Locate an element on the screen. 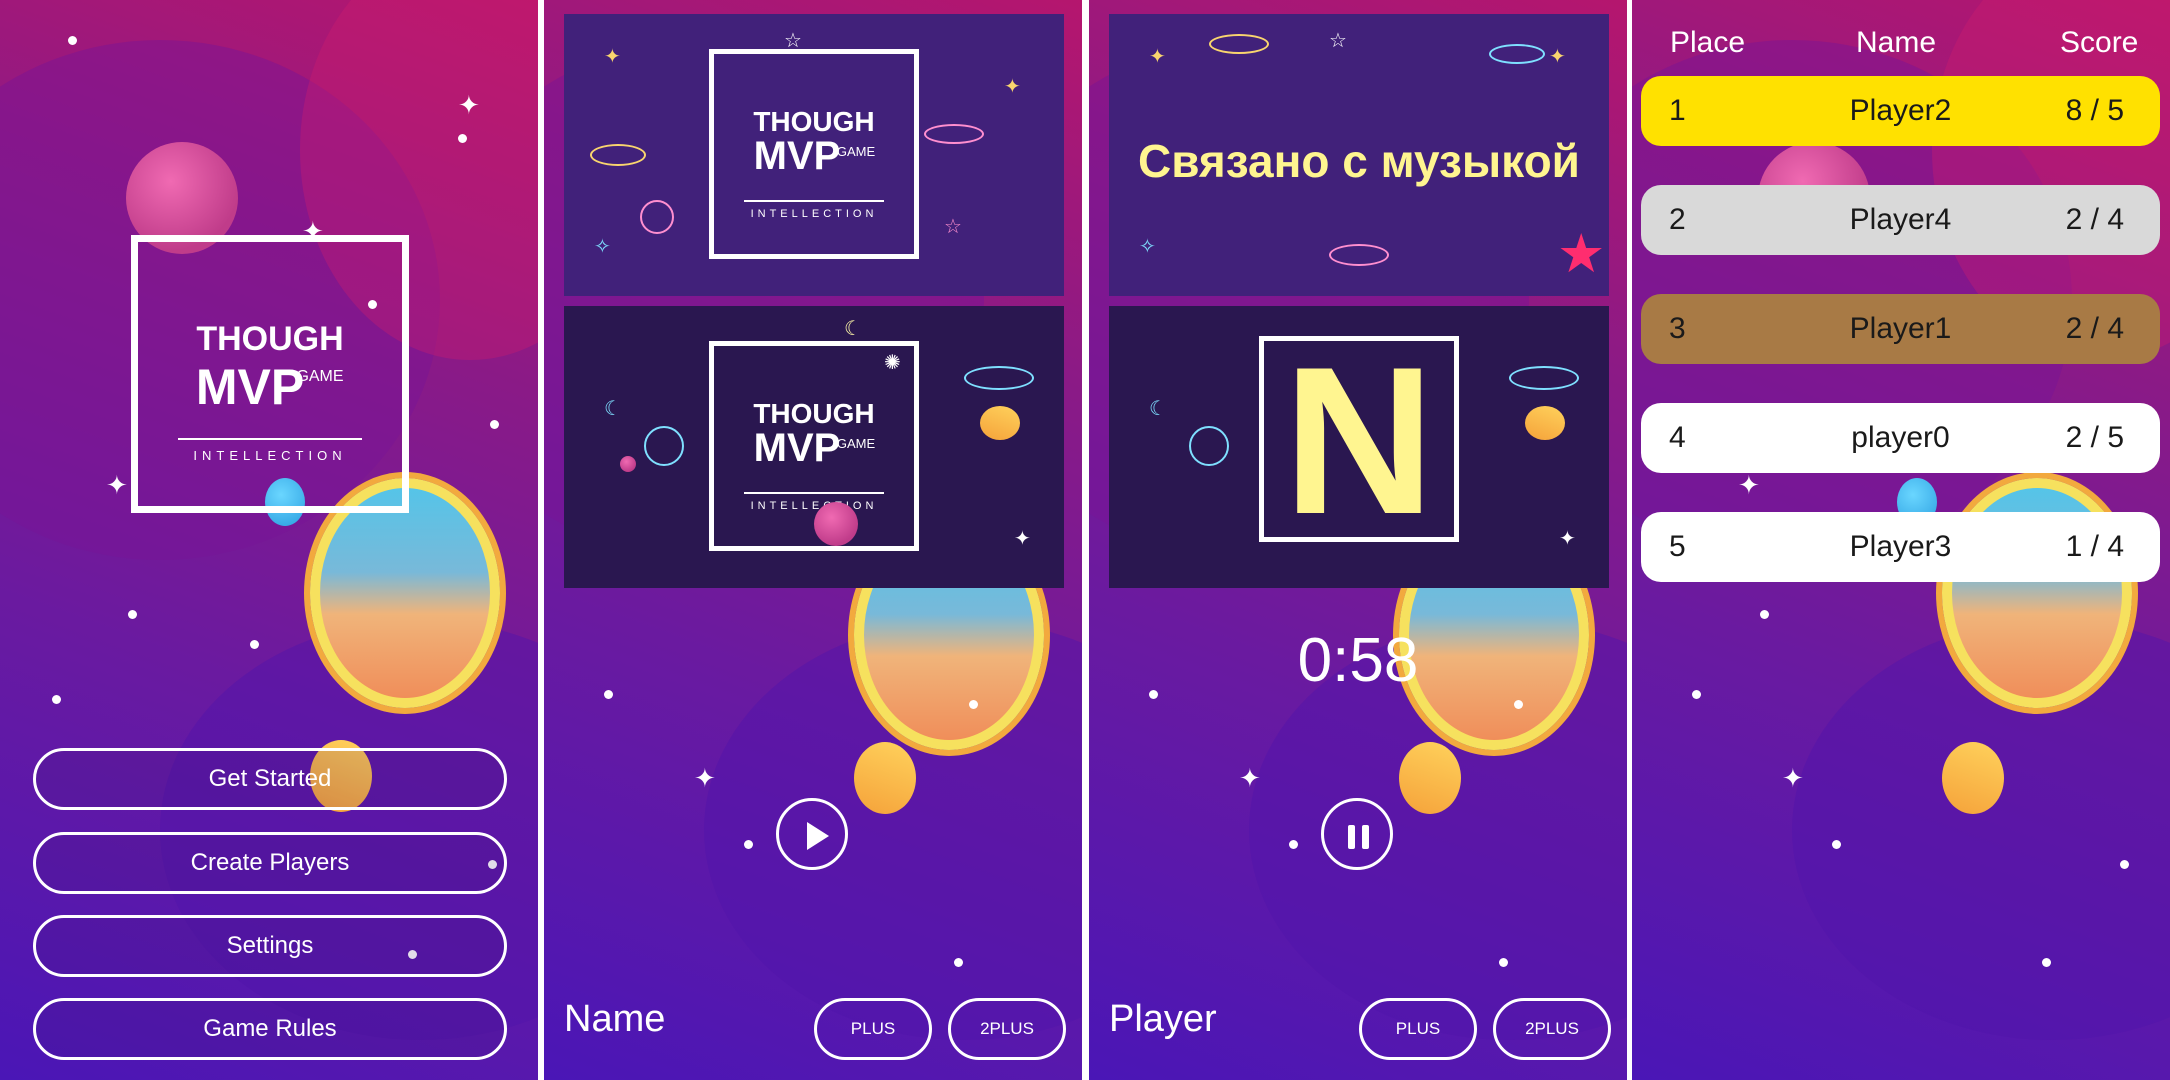 The width and height of the screenshot is (2170, 1080). card-top: ✦ ☆ ✦ ☆ ✧ THOUGH MVP GAME INTELLECTION is located at coordinates (814, 155).